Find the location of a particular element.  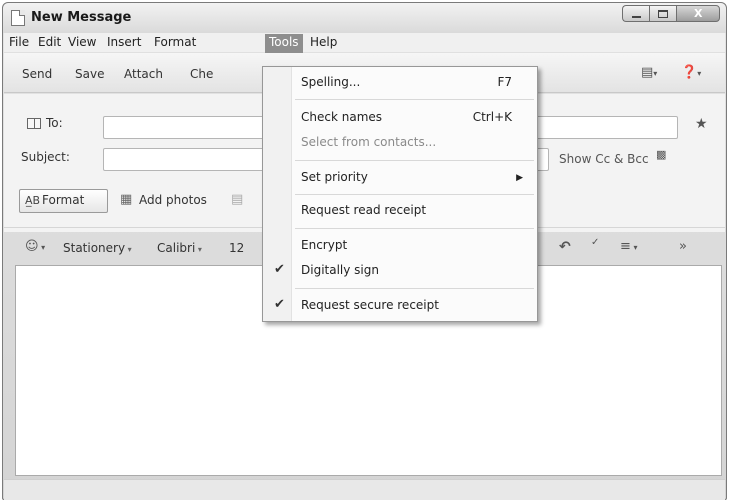

layout-icon: ▤ is located at coordinates (237, 199).